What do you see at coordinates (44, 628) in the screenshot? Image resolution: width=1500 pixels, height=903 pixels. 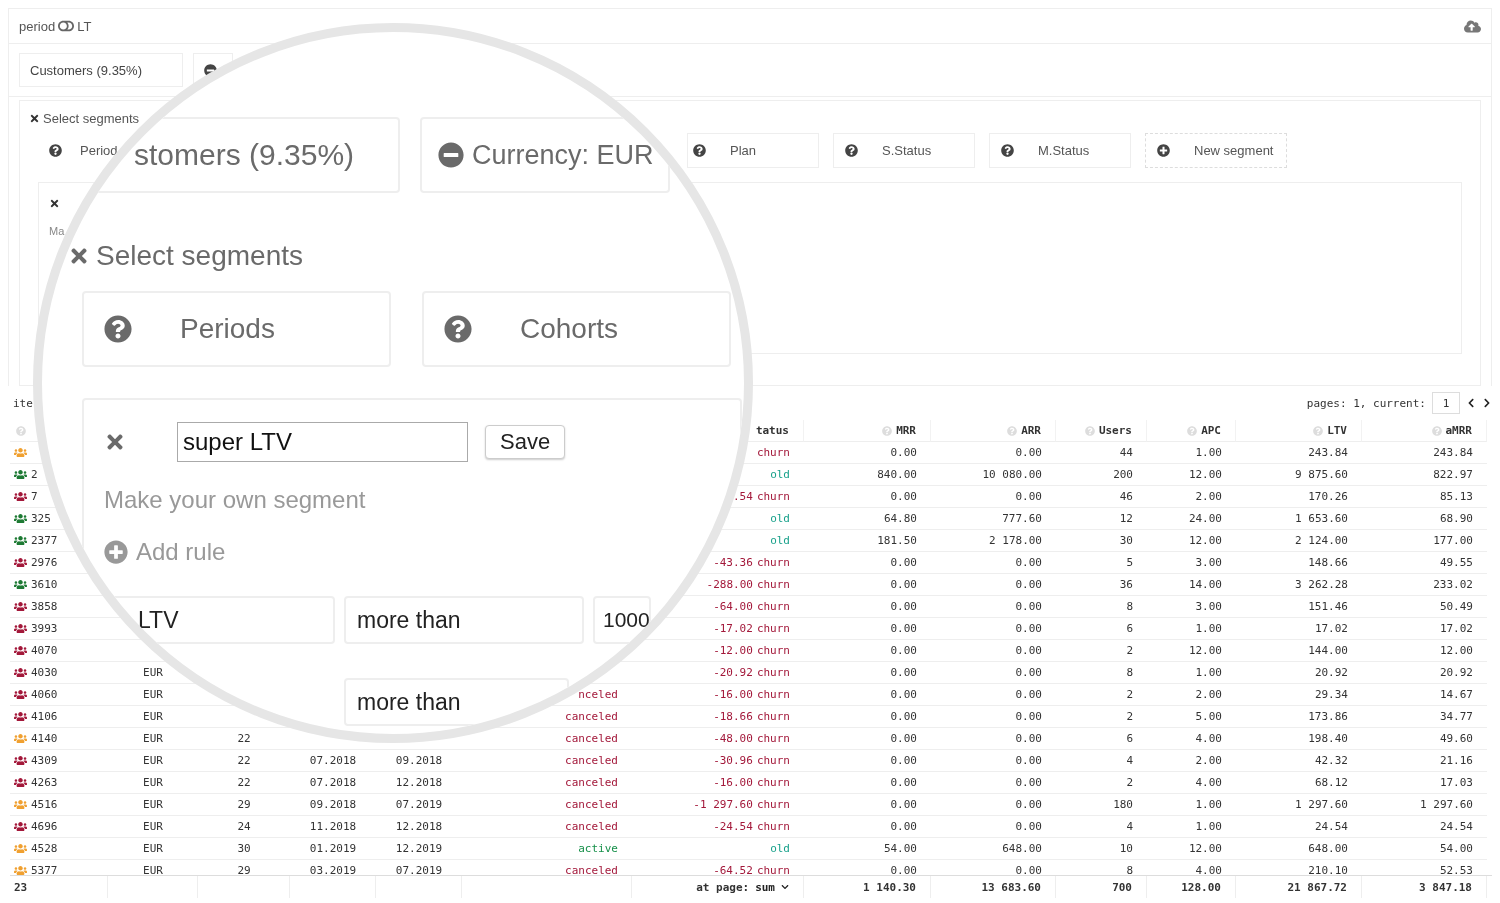 I see `table-cell: 3993` at bounding box center [44, 628].